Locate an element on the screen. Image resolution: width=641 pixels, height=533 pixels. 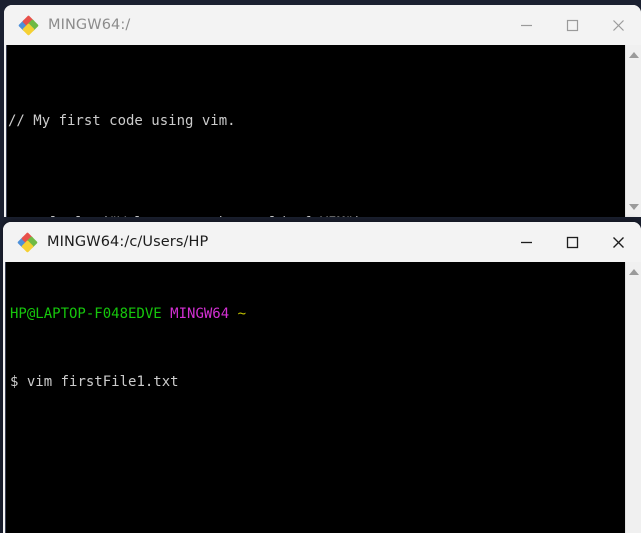
prompt-path: ~ is located at coordinates (242, 314).